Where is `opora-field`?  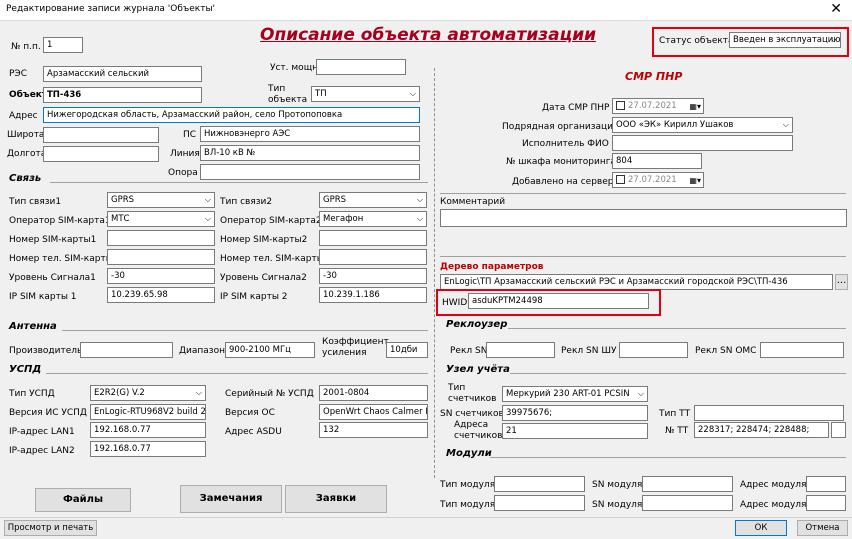 opora-field is located at coordinates (310, 172).